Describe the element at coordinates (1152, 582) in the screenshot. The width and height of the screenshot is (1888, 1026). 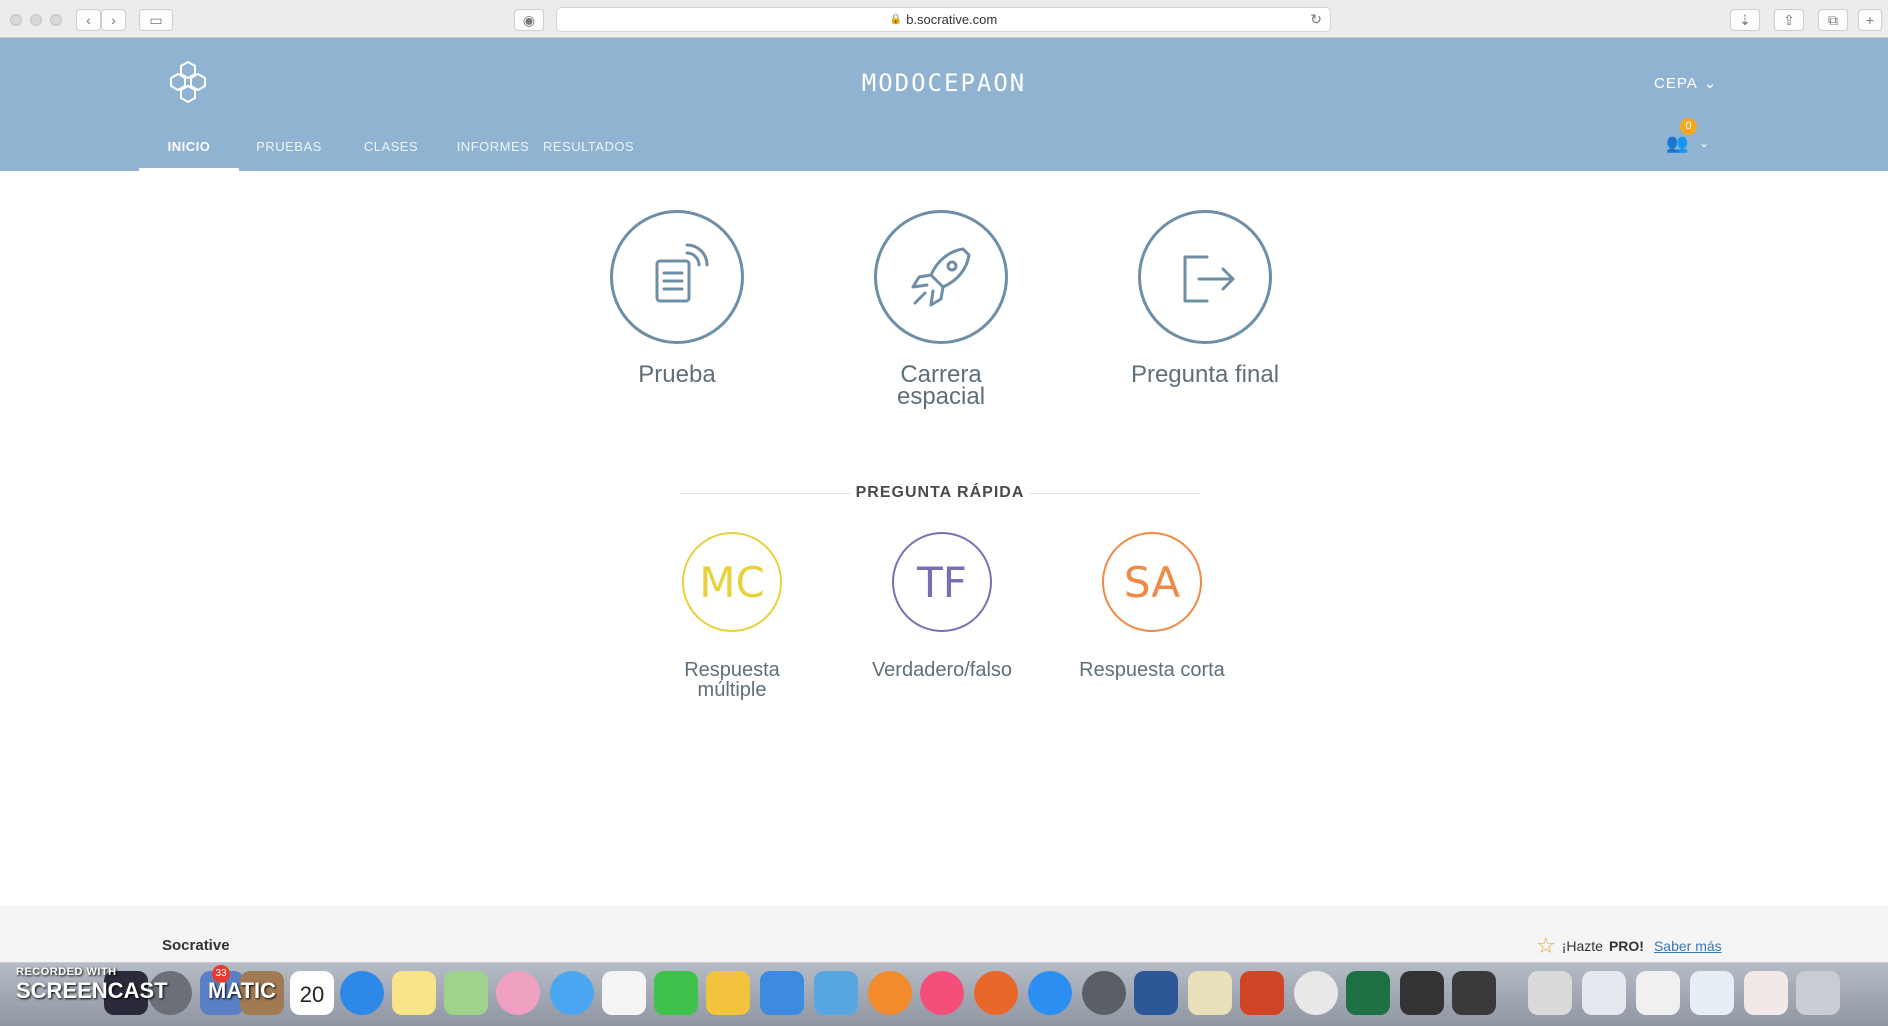
I see `short-answer-button: SA` at that location.